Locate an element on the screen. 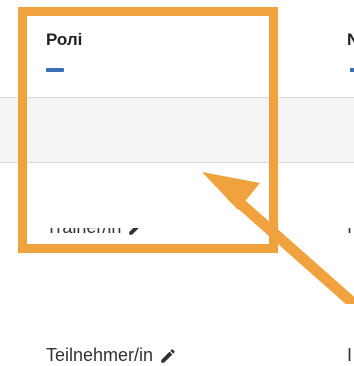 This screenshot has width=354, height=366. sort-indicator is located at coordinates (55, 70).